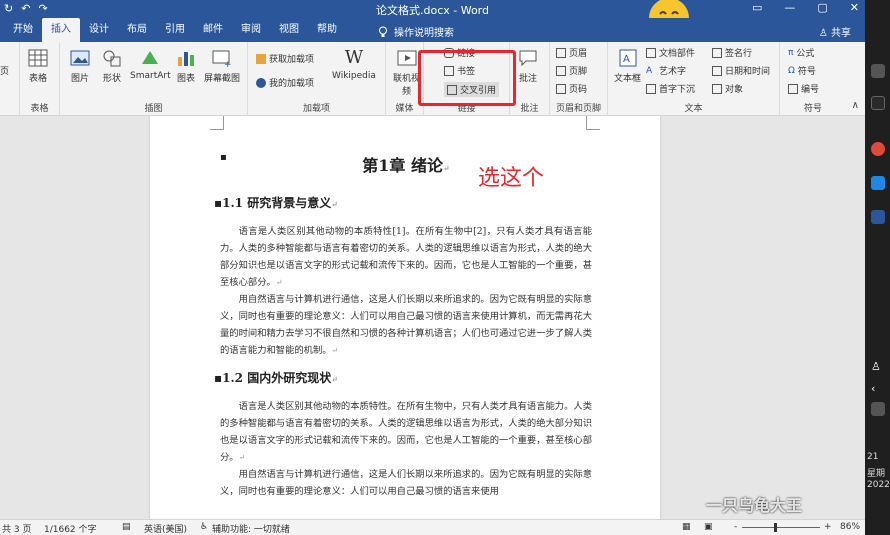  What do you see at coordinates (805, 54) in the screenshot?
I see `equation-label: 公式` at bounding box center [805, 54].